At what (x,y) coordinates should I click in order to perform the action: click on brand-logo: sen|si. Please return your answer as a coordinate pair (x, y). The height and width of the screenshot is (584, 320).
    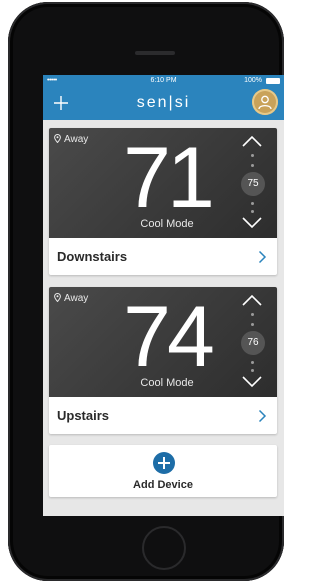
    Looking at the image, I should click on (163, 102).